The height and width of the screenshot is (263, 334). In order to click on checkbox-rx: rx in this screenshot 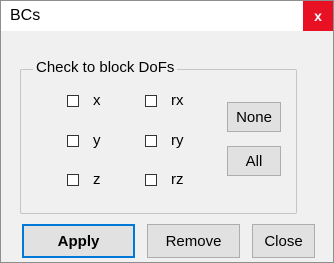, I will do `click(164, 100)`.